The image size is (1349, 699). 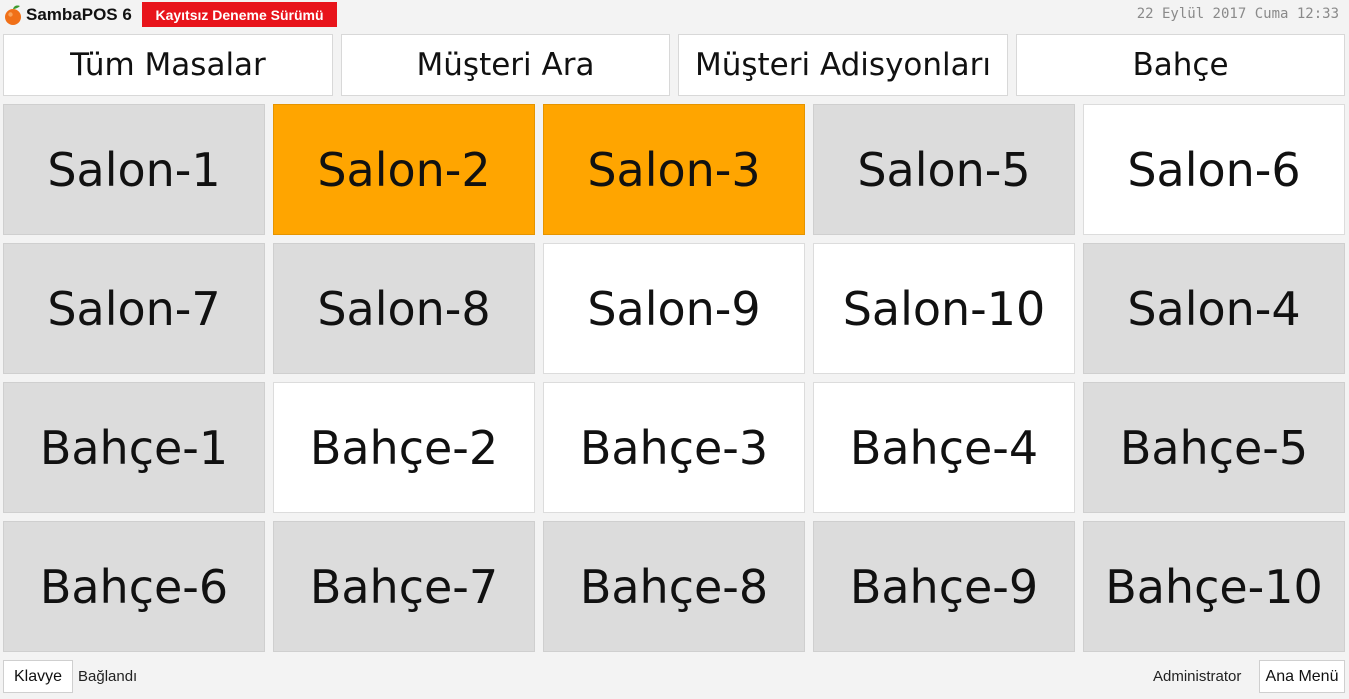 What do you see at coordinates (134, 586) in the screenshot?
I see `table-button-bahce-6: Bahçe-6` at bounding box center [134, 586].